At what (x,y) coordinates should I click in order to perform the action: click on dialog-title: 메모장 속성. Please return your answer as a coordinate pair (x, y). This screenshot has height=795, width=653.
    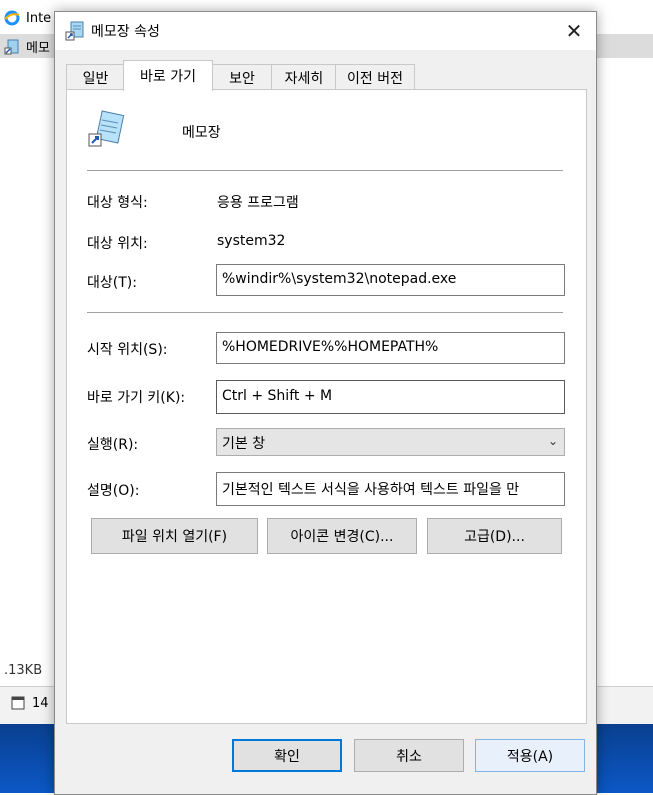
    Looking at the image, I should click on (125, 32).